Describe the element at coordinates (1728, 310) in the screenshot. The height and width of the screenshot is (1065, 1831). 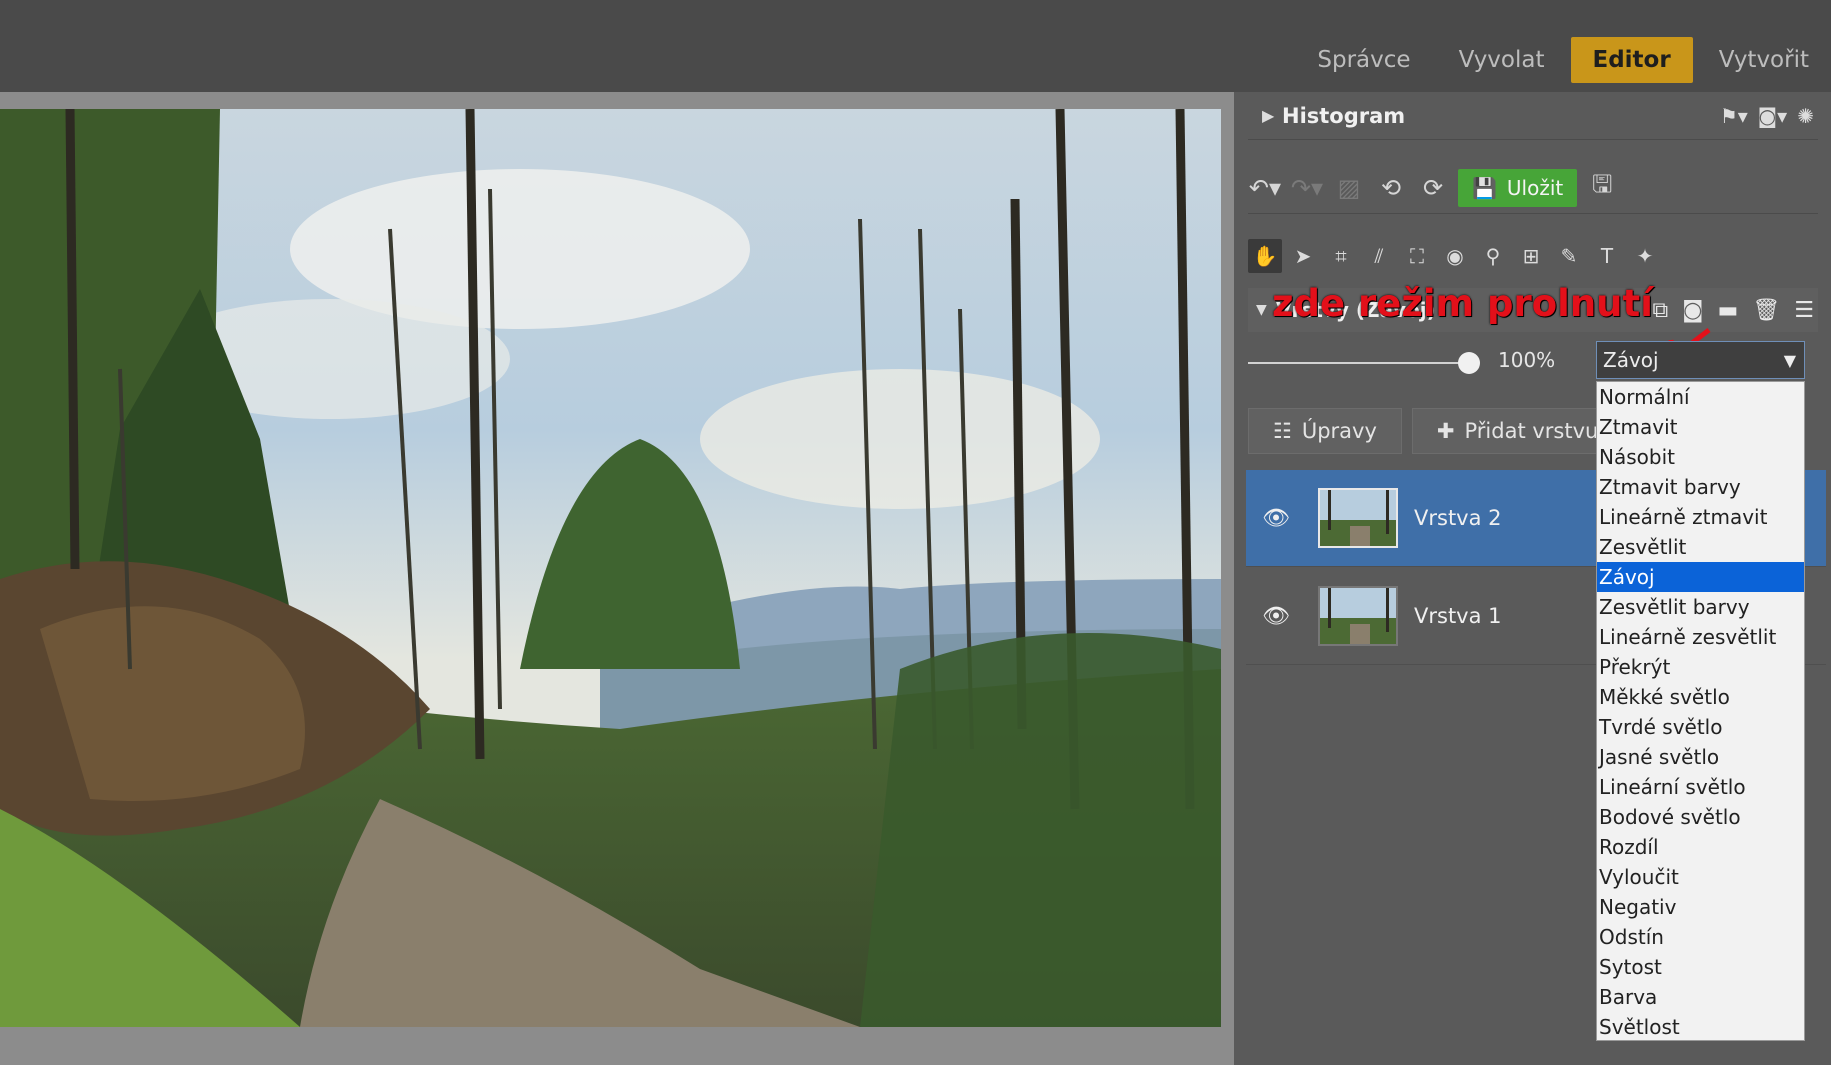
I see `folder-icon: ▬` at that location.